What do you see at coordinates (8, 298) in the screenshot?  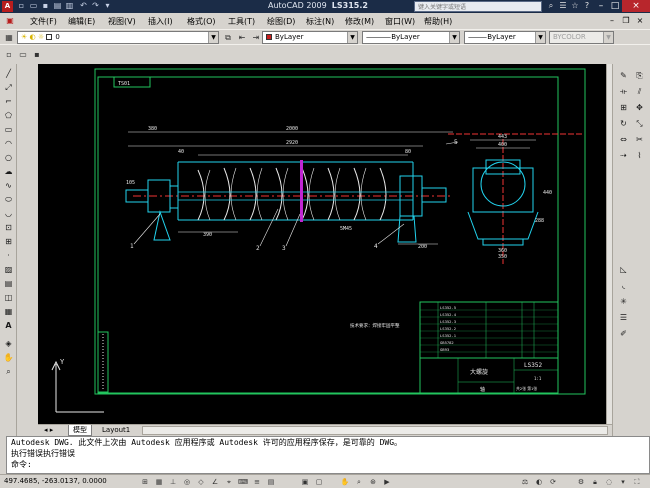 I see `region-icon: ◫` at bounding box center [8, 298].